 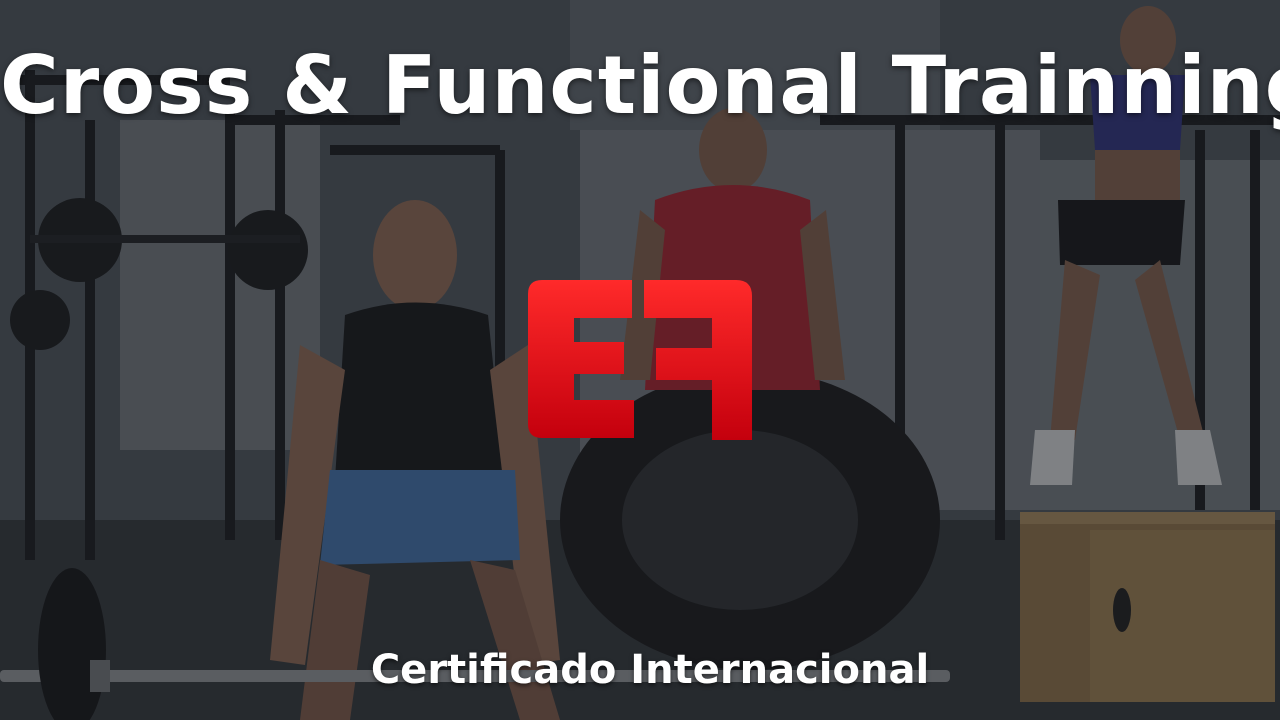 I want to click on certificate-subtitle: Certificado Internacional, so click(x=650, y=670).